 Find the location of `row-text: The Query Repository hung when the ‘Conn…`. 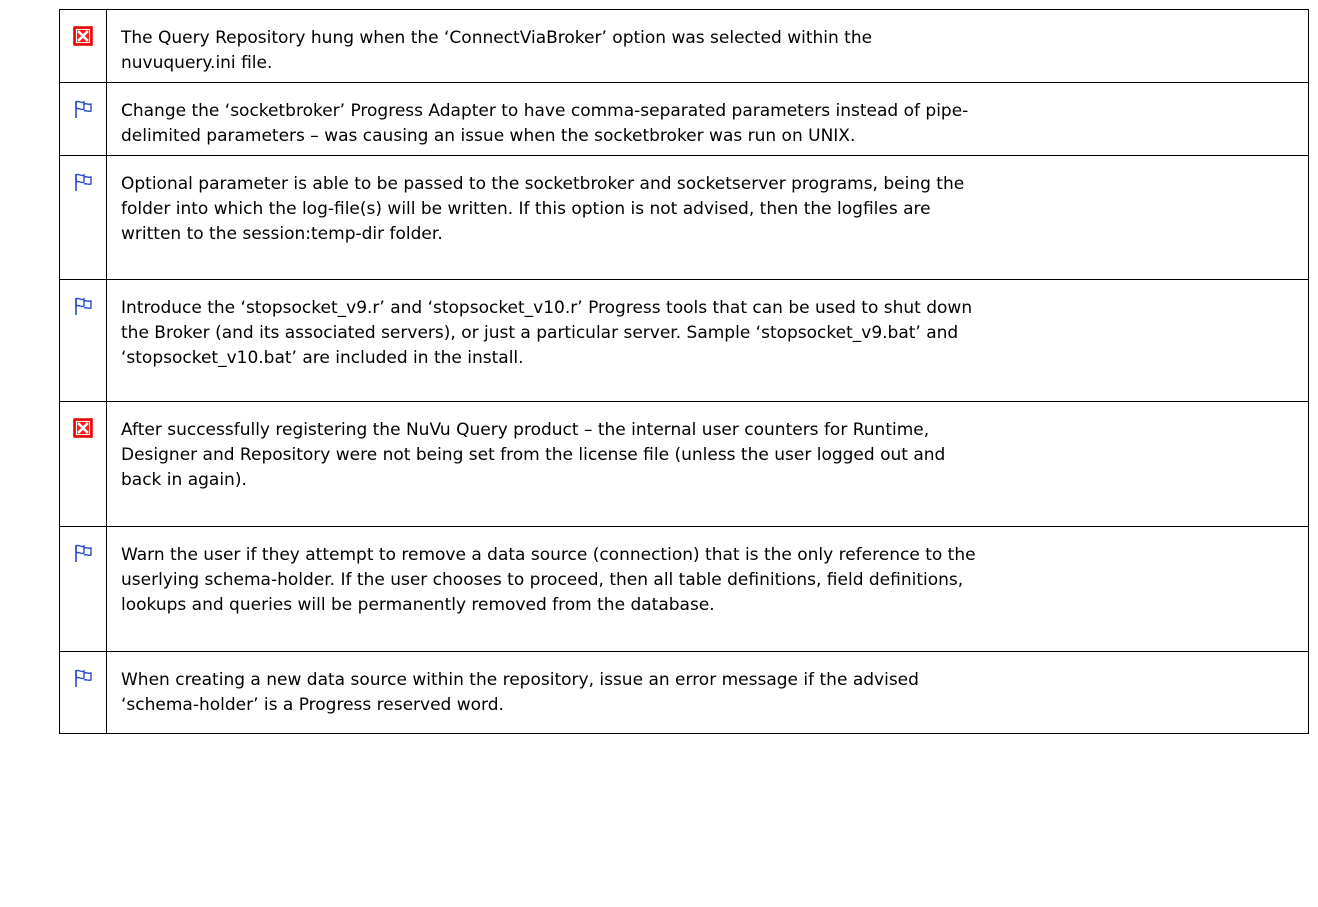

row-text: The Query Repository hung when the ‘Conn… is located at coordinates (708, 46).